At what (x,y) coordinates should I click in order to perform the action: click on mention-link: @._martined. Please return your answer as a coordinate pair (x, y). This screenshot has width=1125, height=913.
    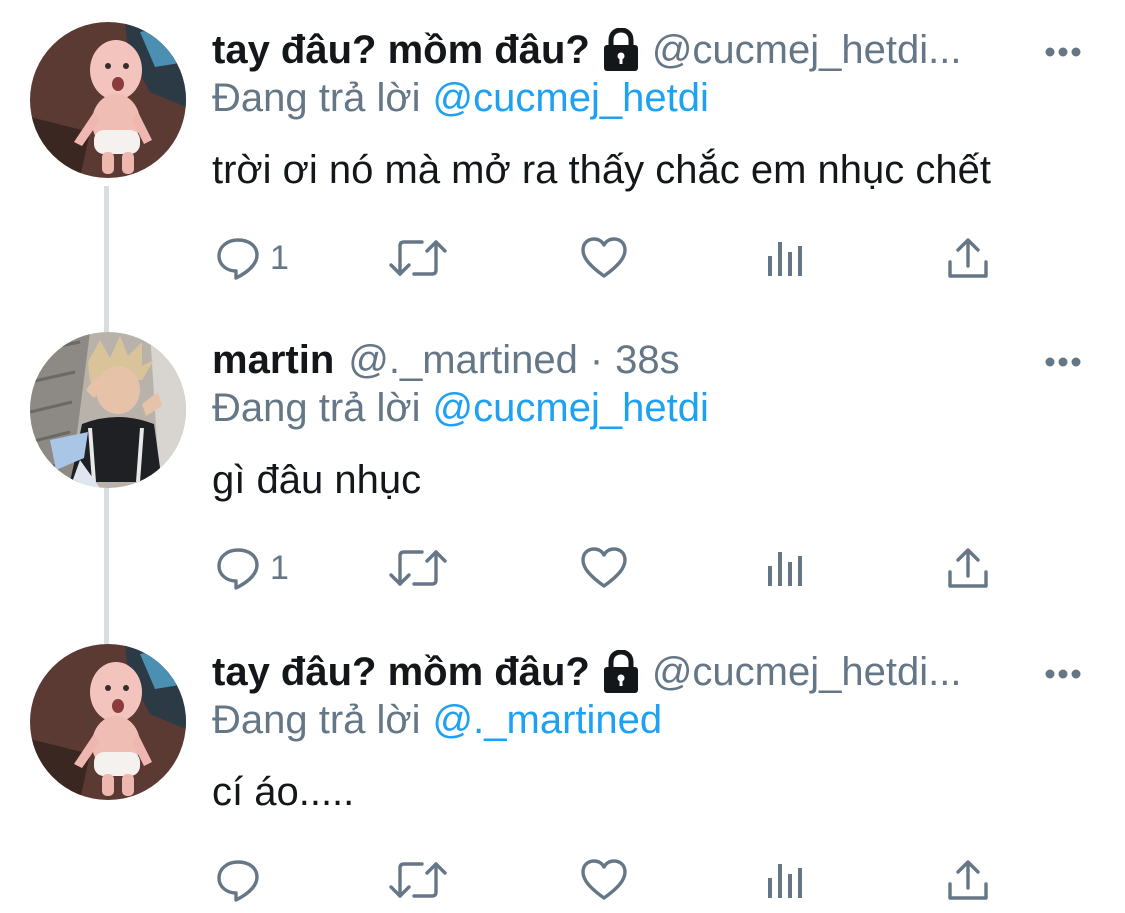
    Looking at the image, I should click on (548, 720).